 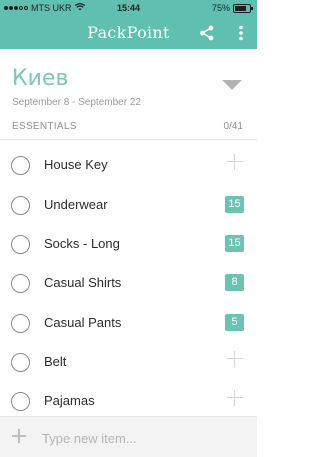 What do you see at coordinates (128, 244) in the screenshot?
I see `list-item: Socks - Long 15` at bounding box center [128, 244].